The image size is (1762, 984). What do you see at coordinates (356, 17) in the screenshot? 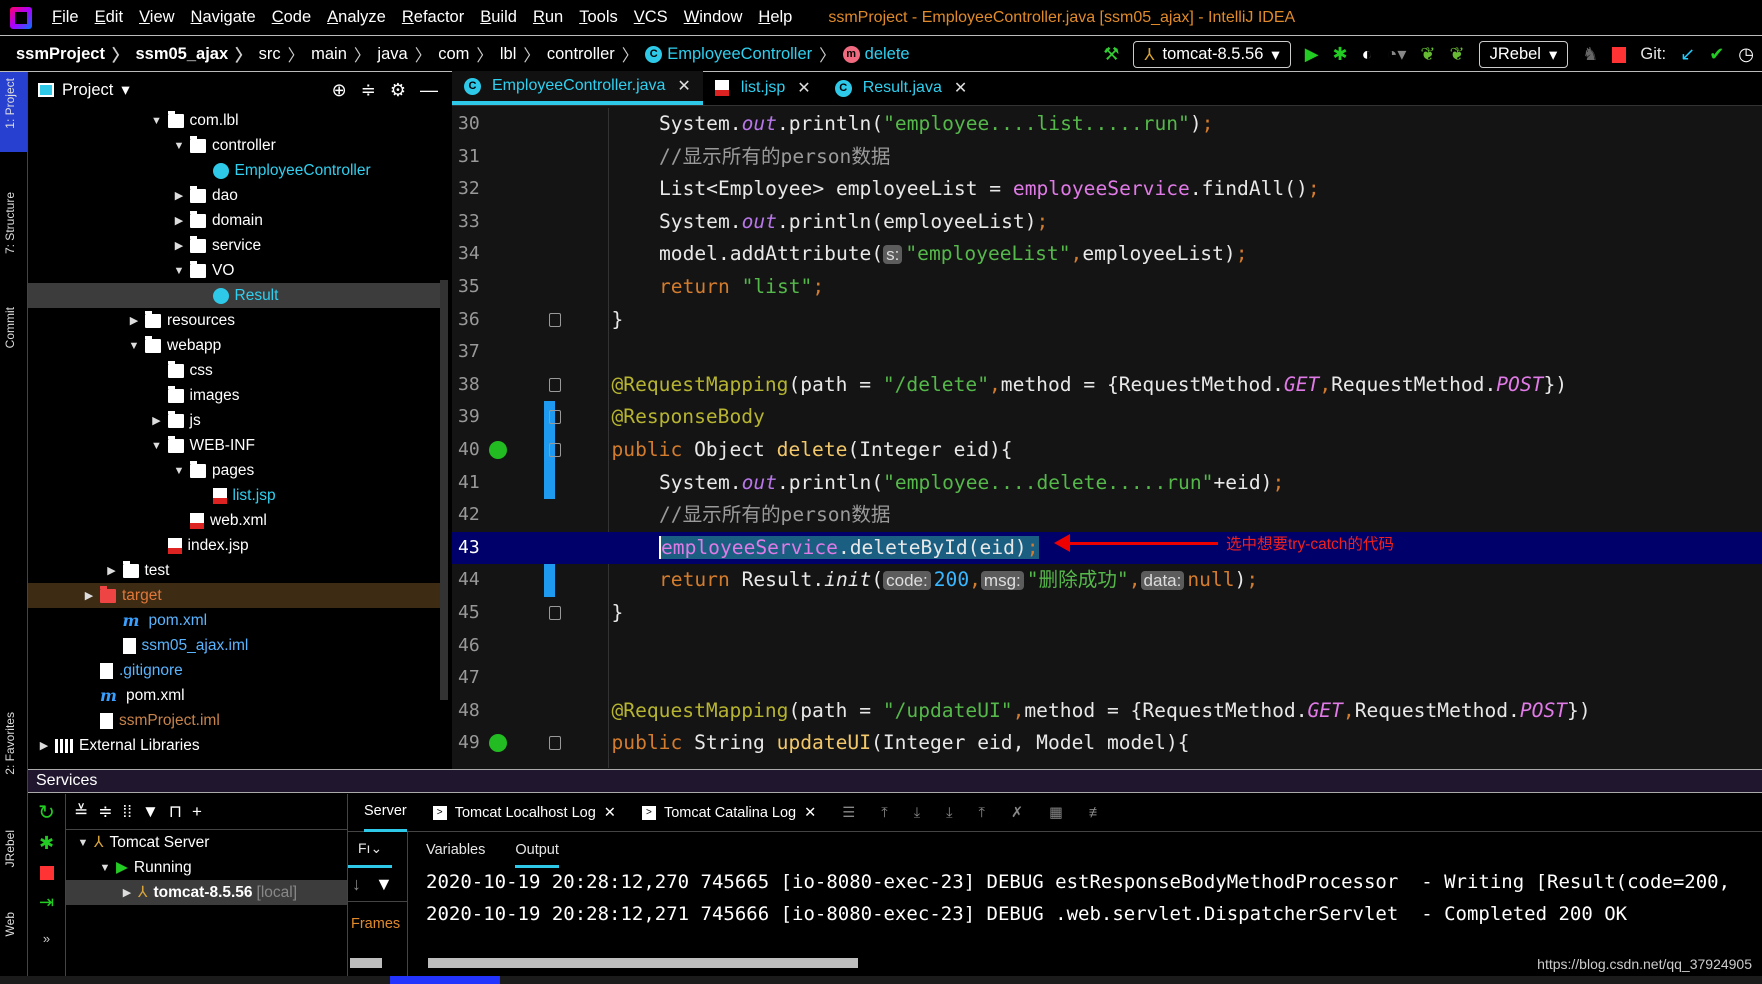
I see `menu-analyze: Analyze` at bounding box center [356, 17].